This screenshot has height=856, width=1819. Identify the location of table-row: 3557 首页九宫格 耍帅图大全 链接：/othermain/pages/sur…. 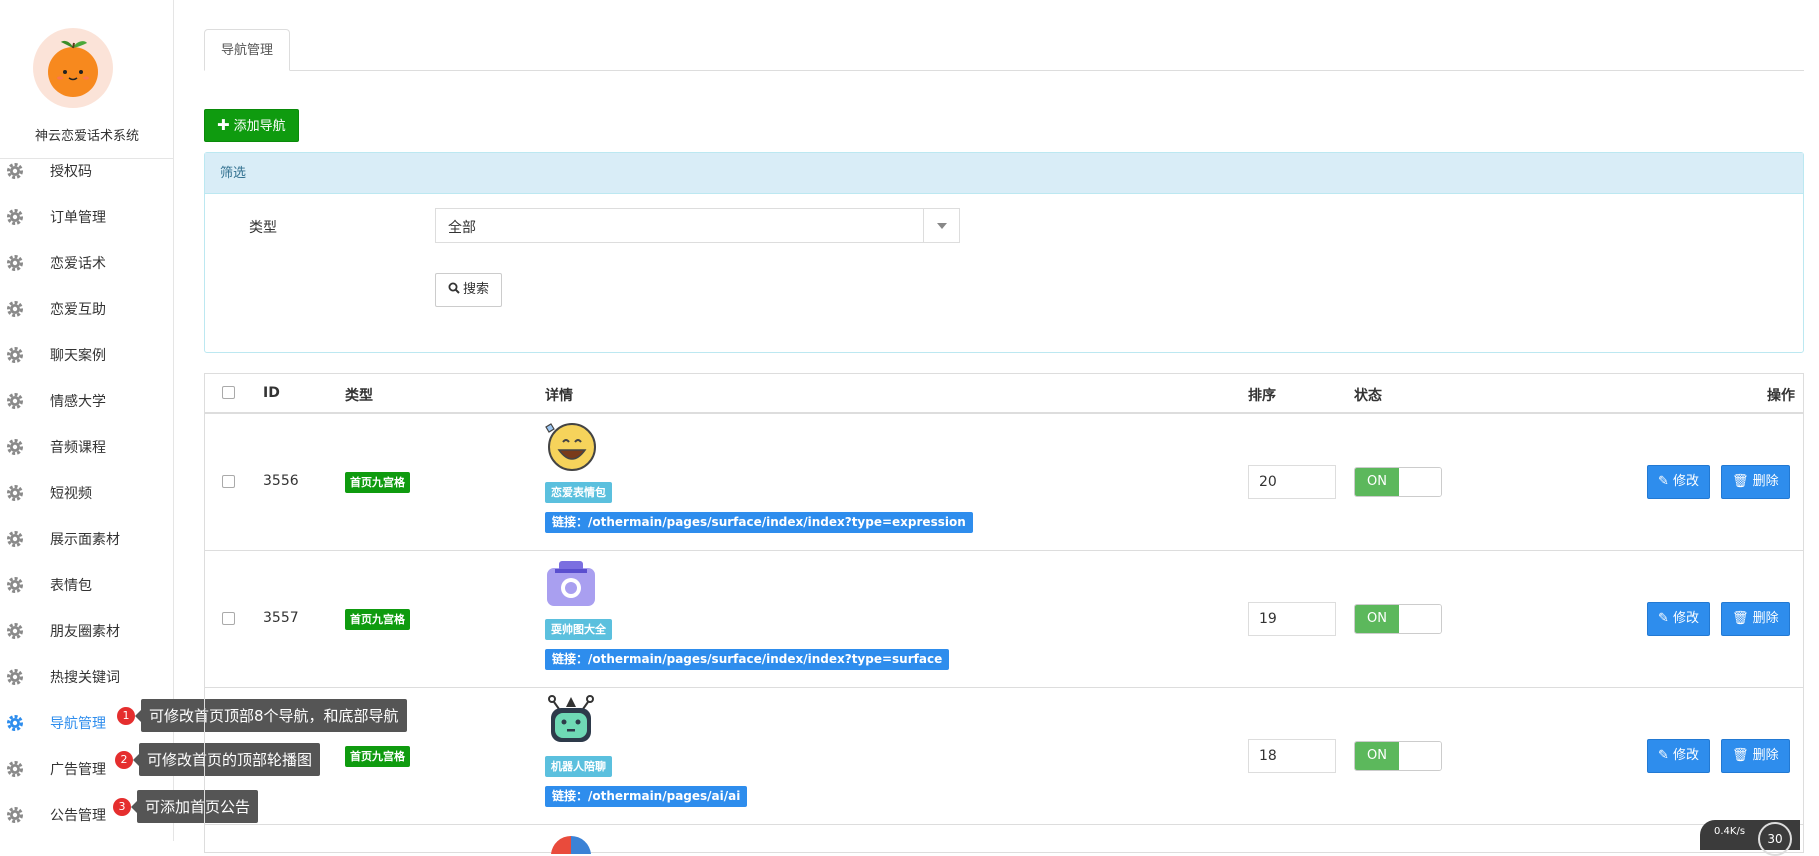
(1004, 619).